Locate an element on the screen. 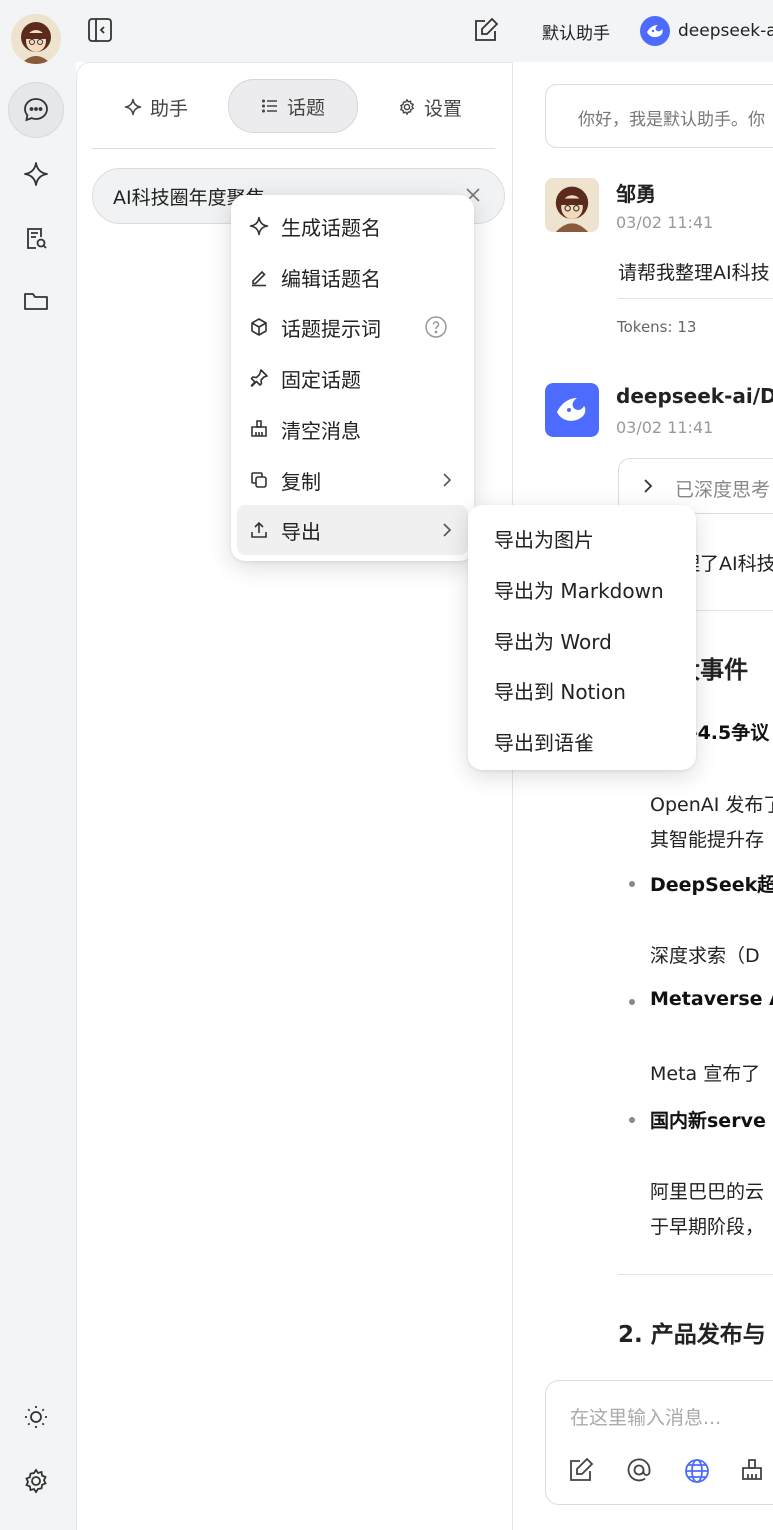 Image resolution: width=773 pixels, height=1530 pixels. cube-icon is located at coordinates (259, 327).